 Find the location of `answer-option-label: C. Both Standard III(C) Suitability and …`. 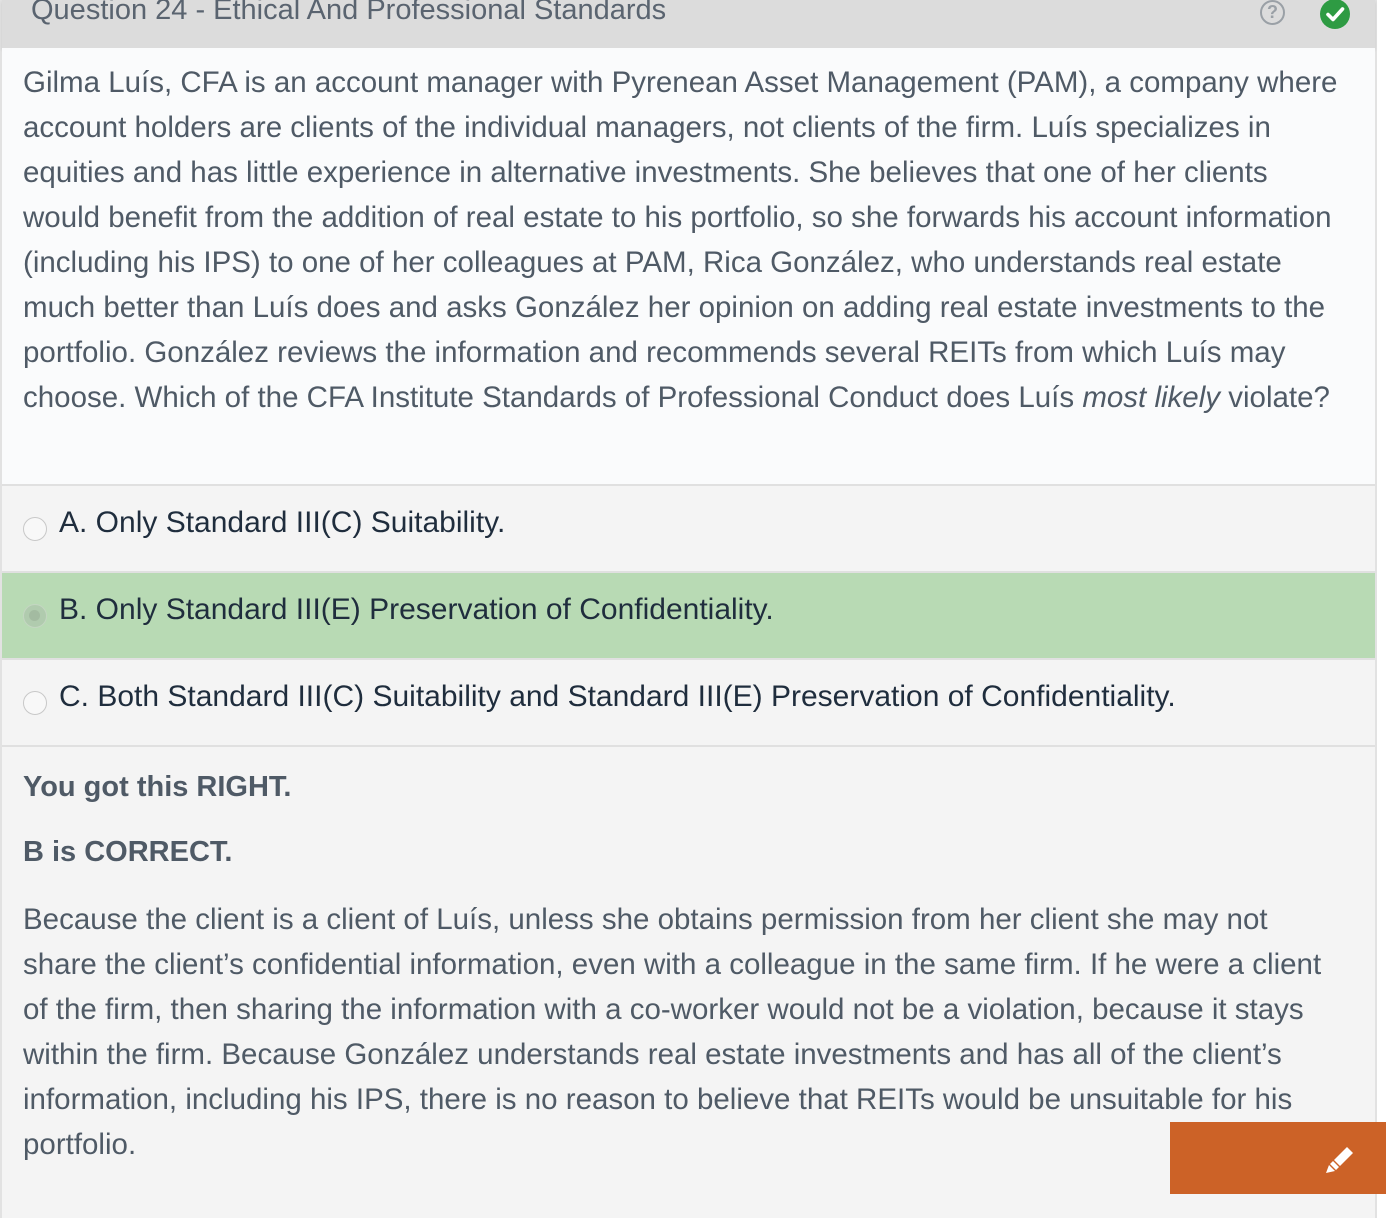

answer-option-label: C. Both Standard III(C) Suitability and … is located at coordinates (617, 696).